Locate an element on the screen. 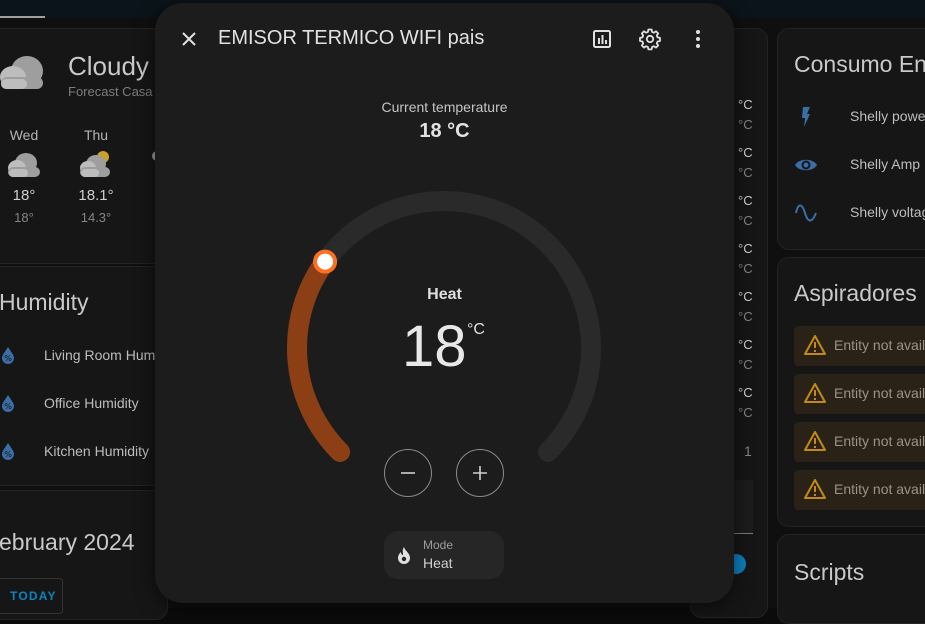 The width and height of the screenshot is (925, 624). fire-icon is located at coordinates (404, 555).